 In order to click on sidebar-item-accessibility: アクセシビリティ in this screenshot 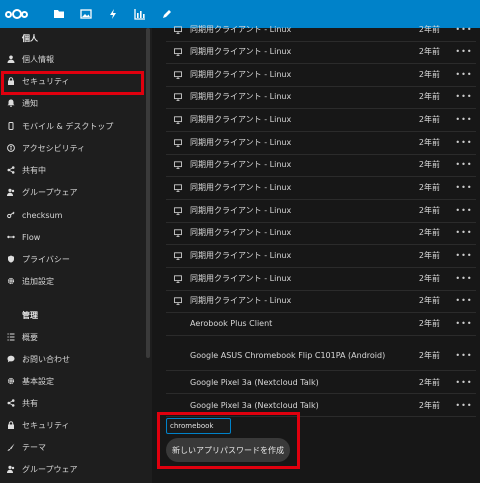, I will do `click(73, 148)`.